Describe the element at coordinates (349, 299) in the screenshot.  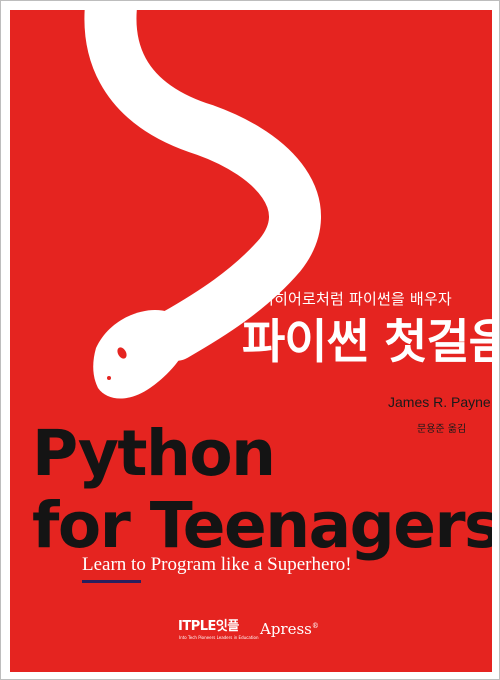
I see `korean-subtitle: 슈퍼히어로처럼 파이썬을 배우자` at that location.